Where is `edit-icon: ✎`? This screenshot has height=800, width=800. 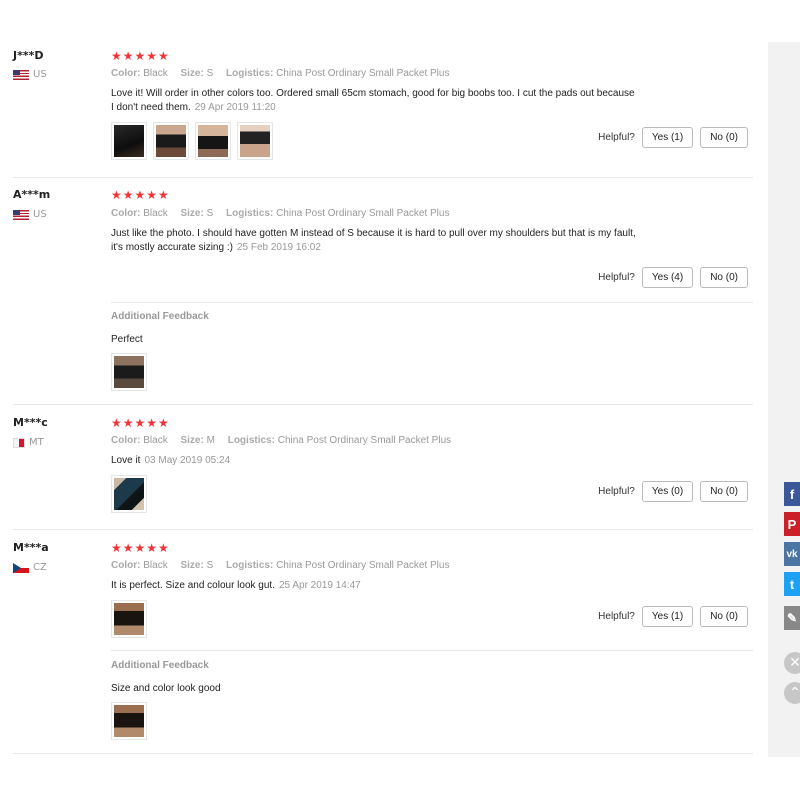
edit-icon: ✎ is located at coordinates (792, 618).